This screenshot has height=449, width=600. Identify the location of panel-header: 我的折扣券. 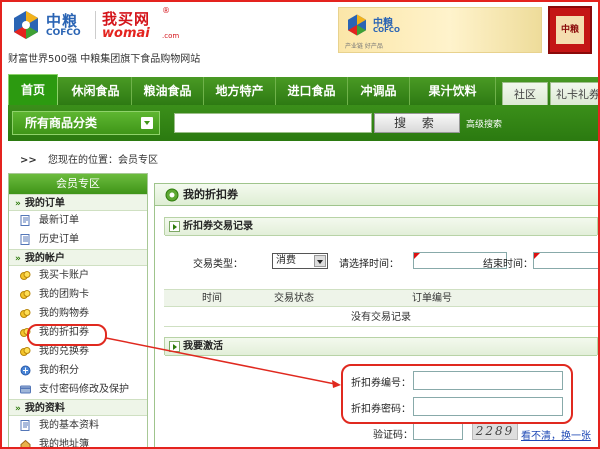
(376, 195).